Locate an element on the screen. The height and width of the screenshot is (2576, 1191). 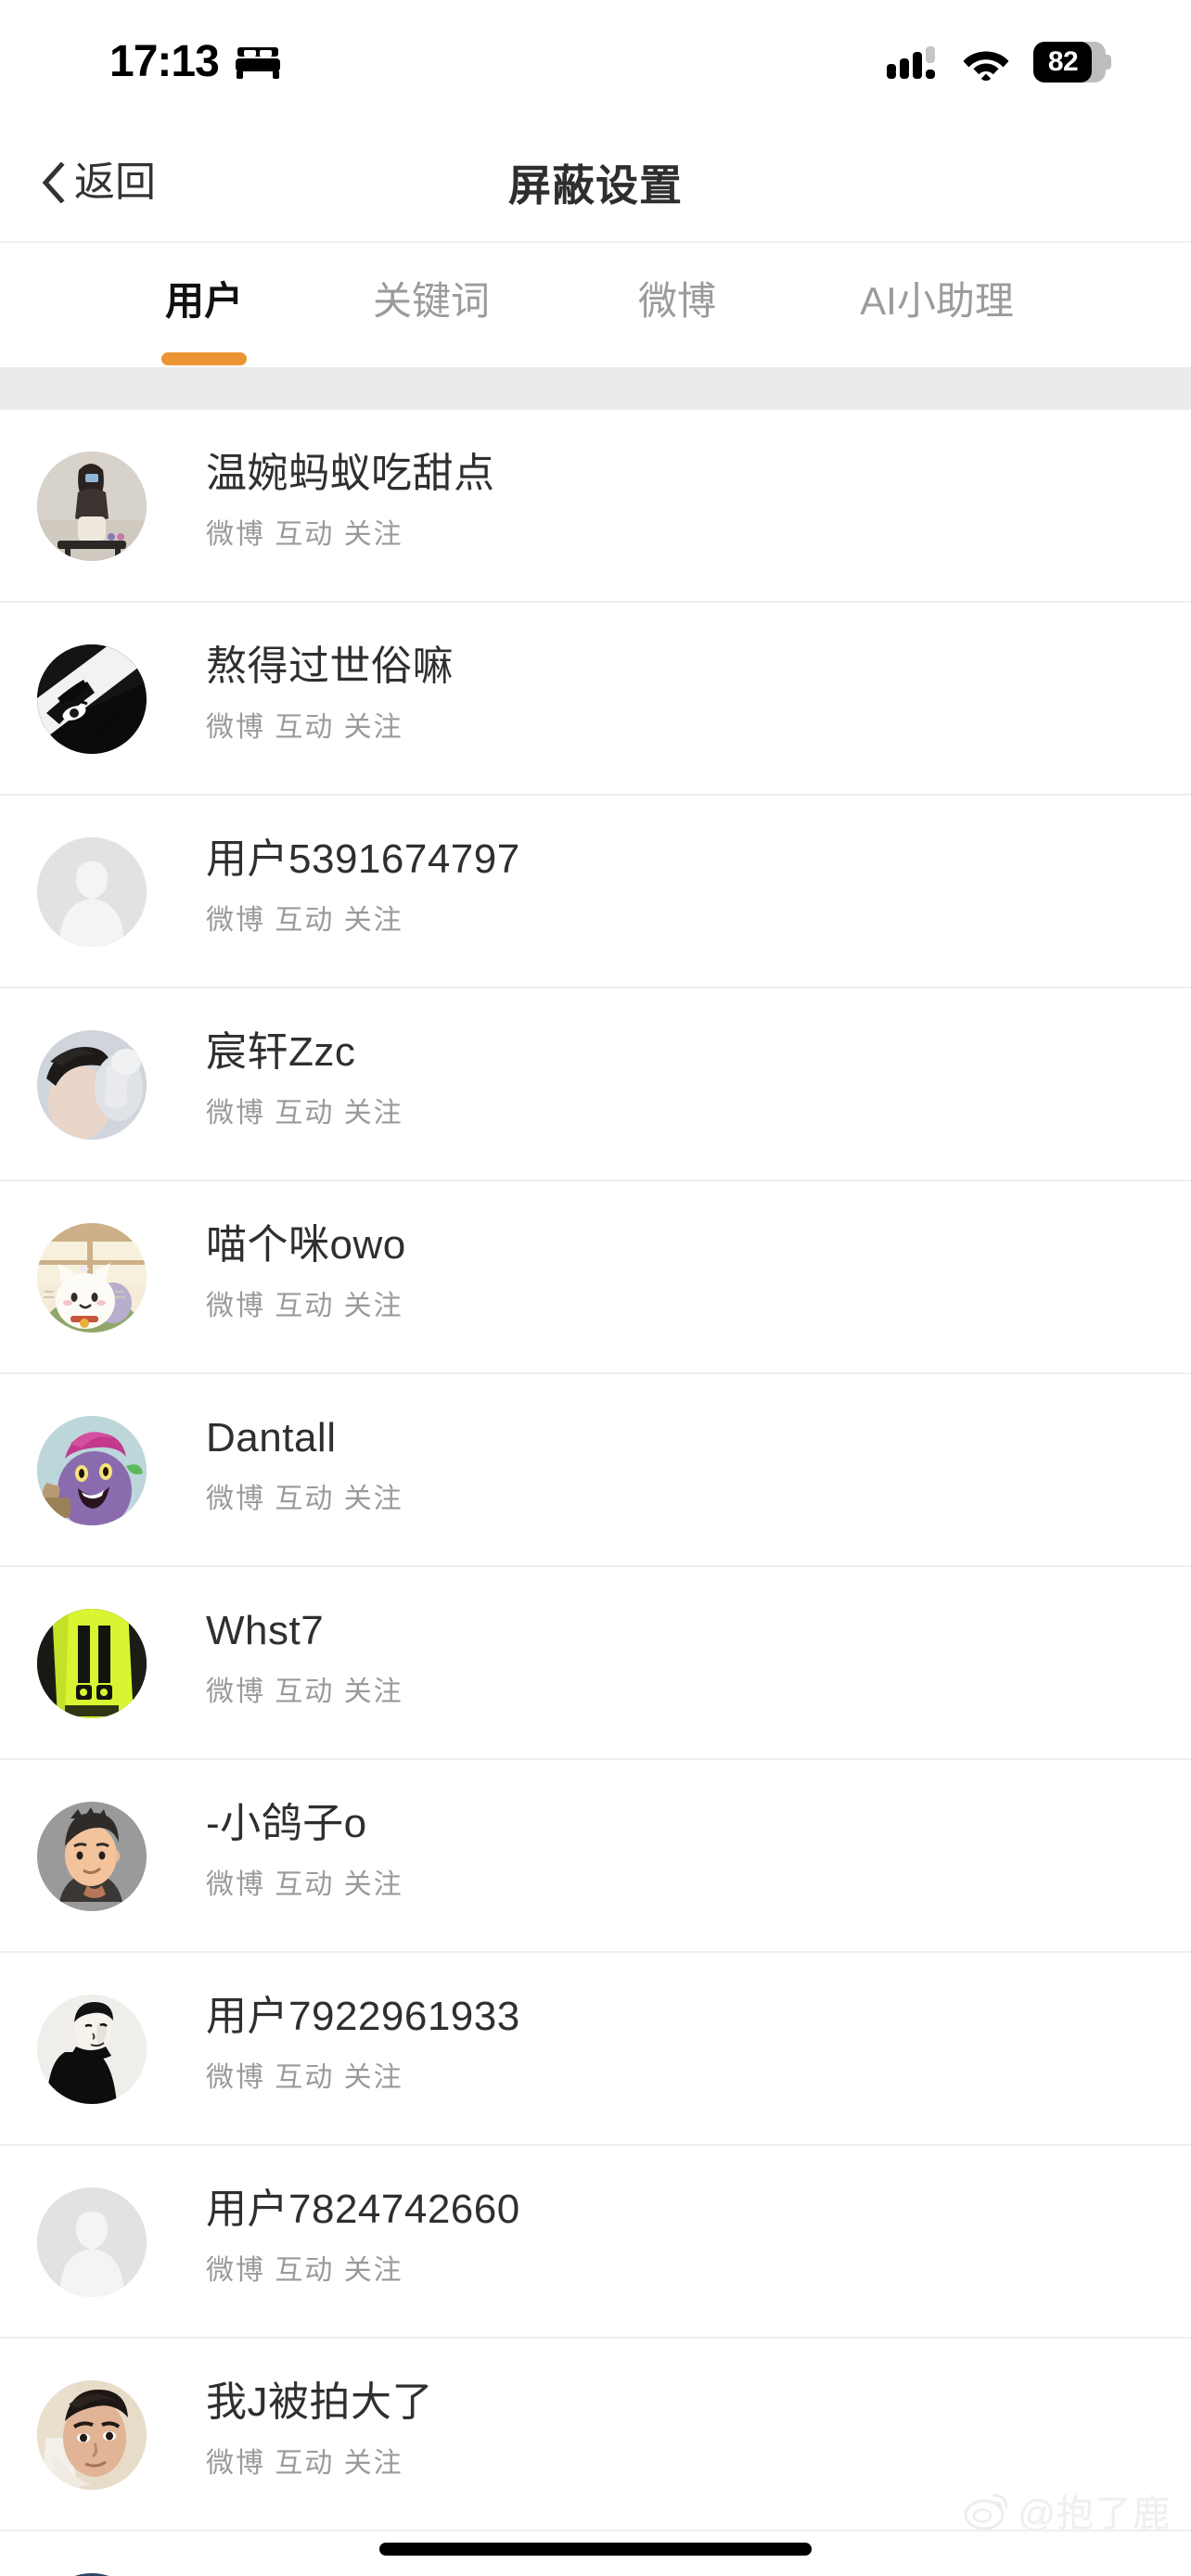
cellular-signal-icon is located at coordinates (912, 62).